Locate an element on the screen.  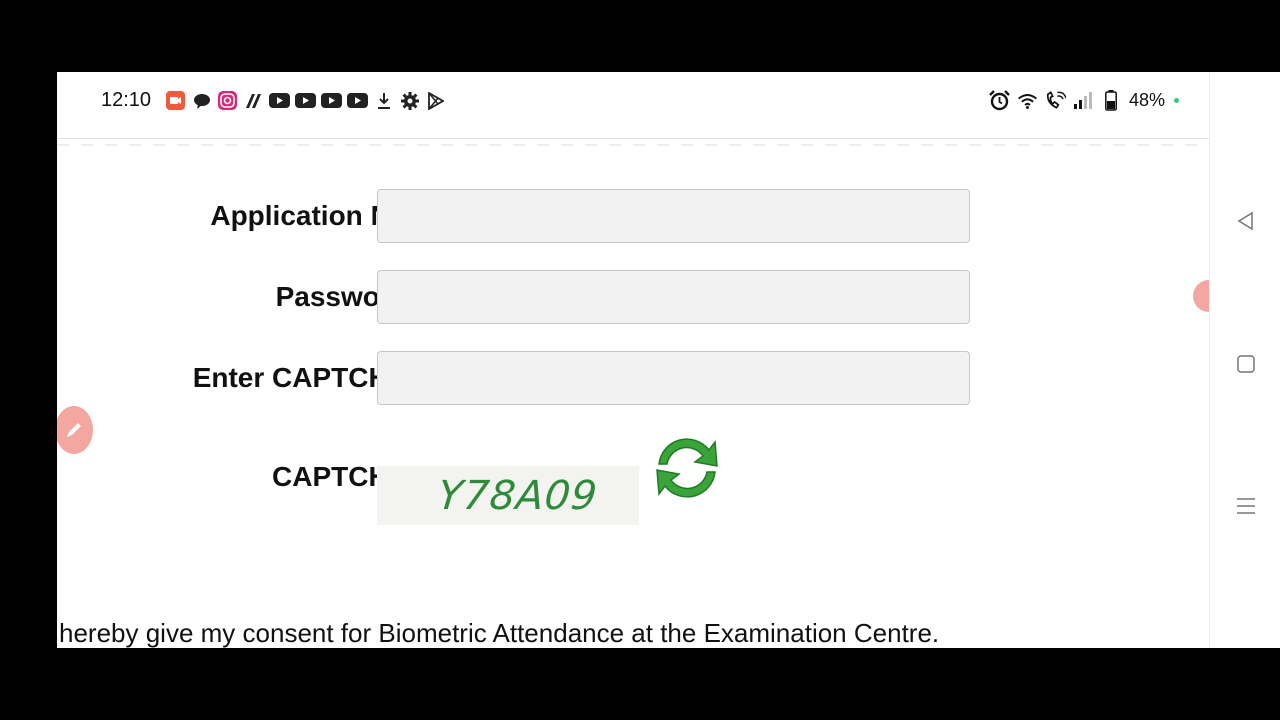
alarm-icon is located at coordinates (999, 100).